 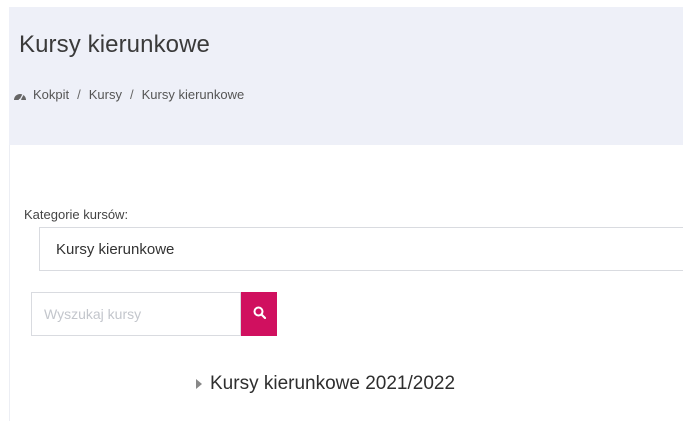 What do you see at coordinates (332, 384) in the screenshot?
I see `category-tree-item-label: Kursy kierunkowe 2021/2022` at bounding box center [332, 384].